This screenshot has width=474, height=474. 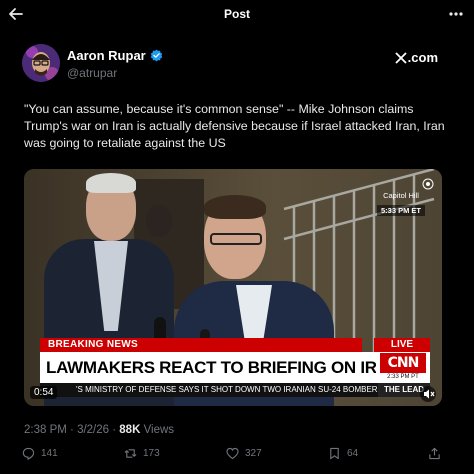 I want to click on reply-button: 141, so click(x=40, y=453).